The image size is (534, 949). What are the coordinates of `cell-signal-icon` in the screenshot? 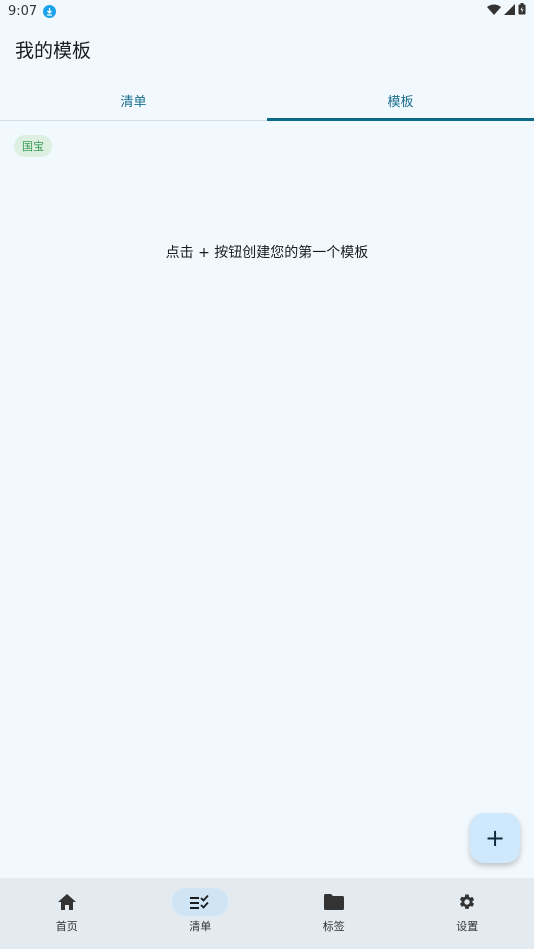 It's located at (509, 11).